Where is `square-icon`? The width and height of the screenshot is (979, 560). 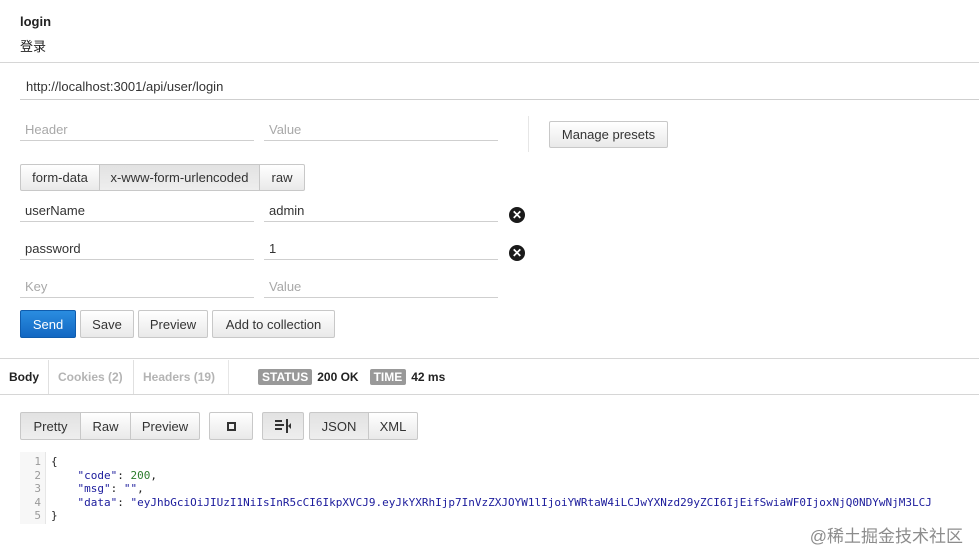 square-icon is located at coordinates (231, 426).